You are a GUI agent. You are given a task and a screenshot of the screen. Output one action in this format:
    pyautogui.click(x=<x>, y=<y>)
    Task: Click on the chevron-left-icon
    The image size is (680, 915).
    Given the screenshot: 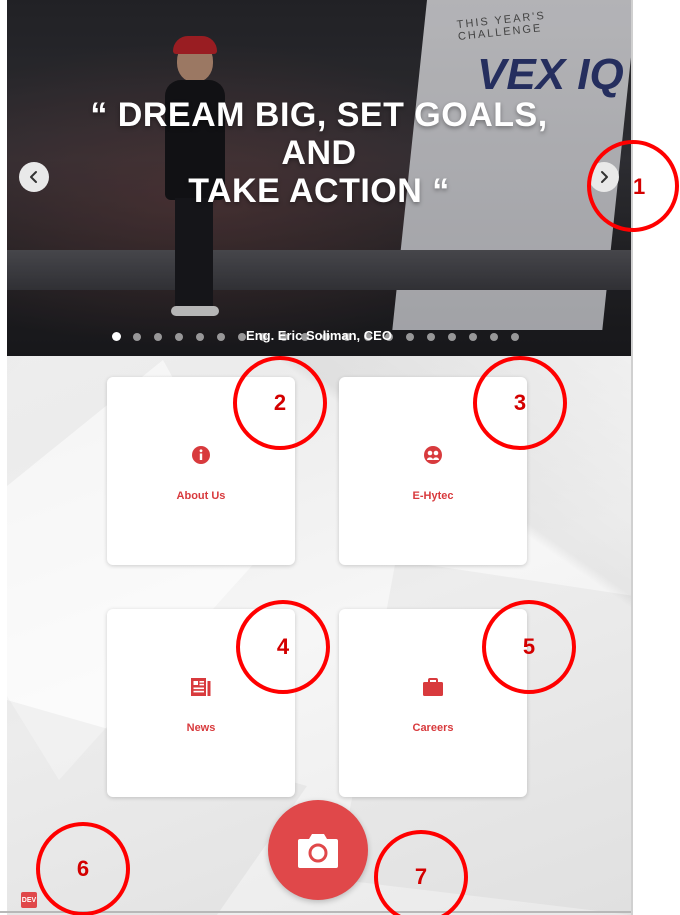 What is the action you would take?
    pyautogui.click(x=33, y=177)
    